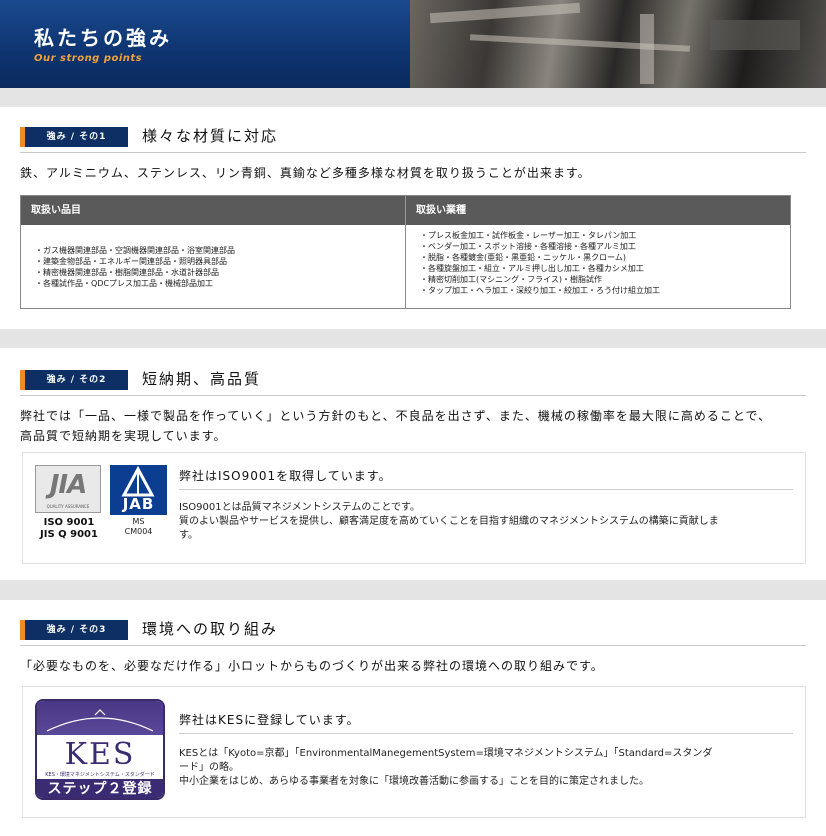 This screenshot has height=836, width=826. What do you see at coordinates (210, 136) in the screenshot?
I see `section-title: 様々な材質に対応` at bounding box center [210, 136].